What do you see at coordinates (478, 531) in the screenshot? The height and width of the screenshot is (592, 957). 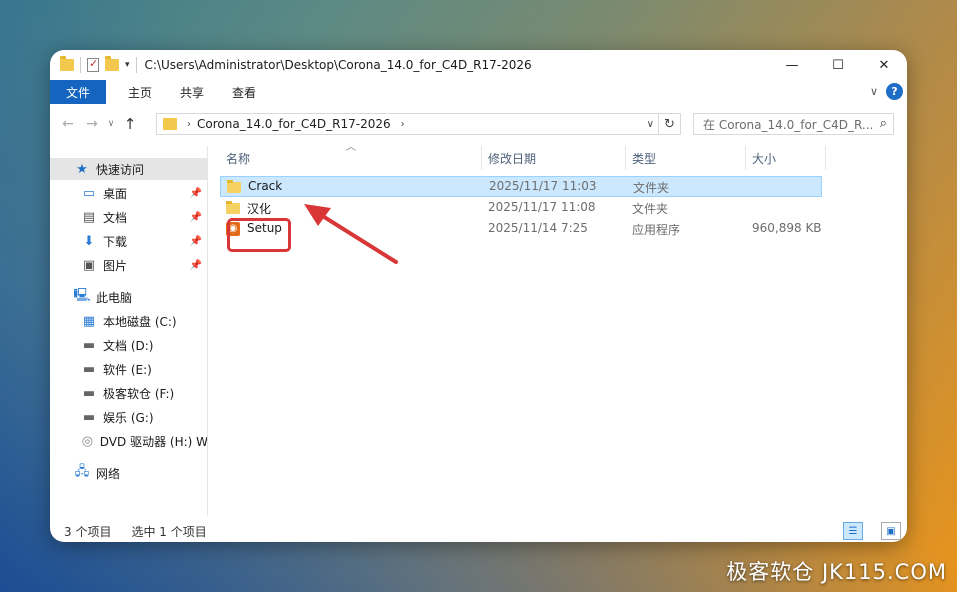 I see `status-bar: 3 个项目 选中 1 个项目 ☰ ▣` at bounding box center [478, 531].